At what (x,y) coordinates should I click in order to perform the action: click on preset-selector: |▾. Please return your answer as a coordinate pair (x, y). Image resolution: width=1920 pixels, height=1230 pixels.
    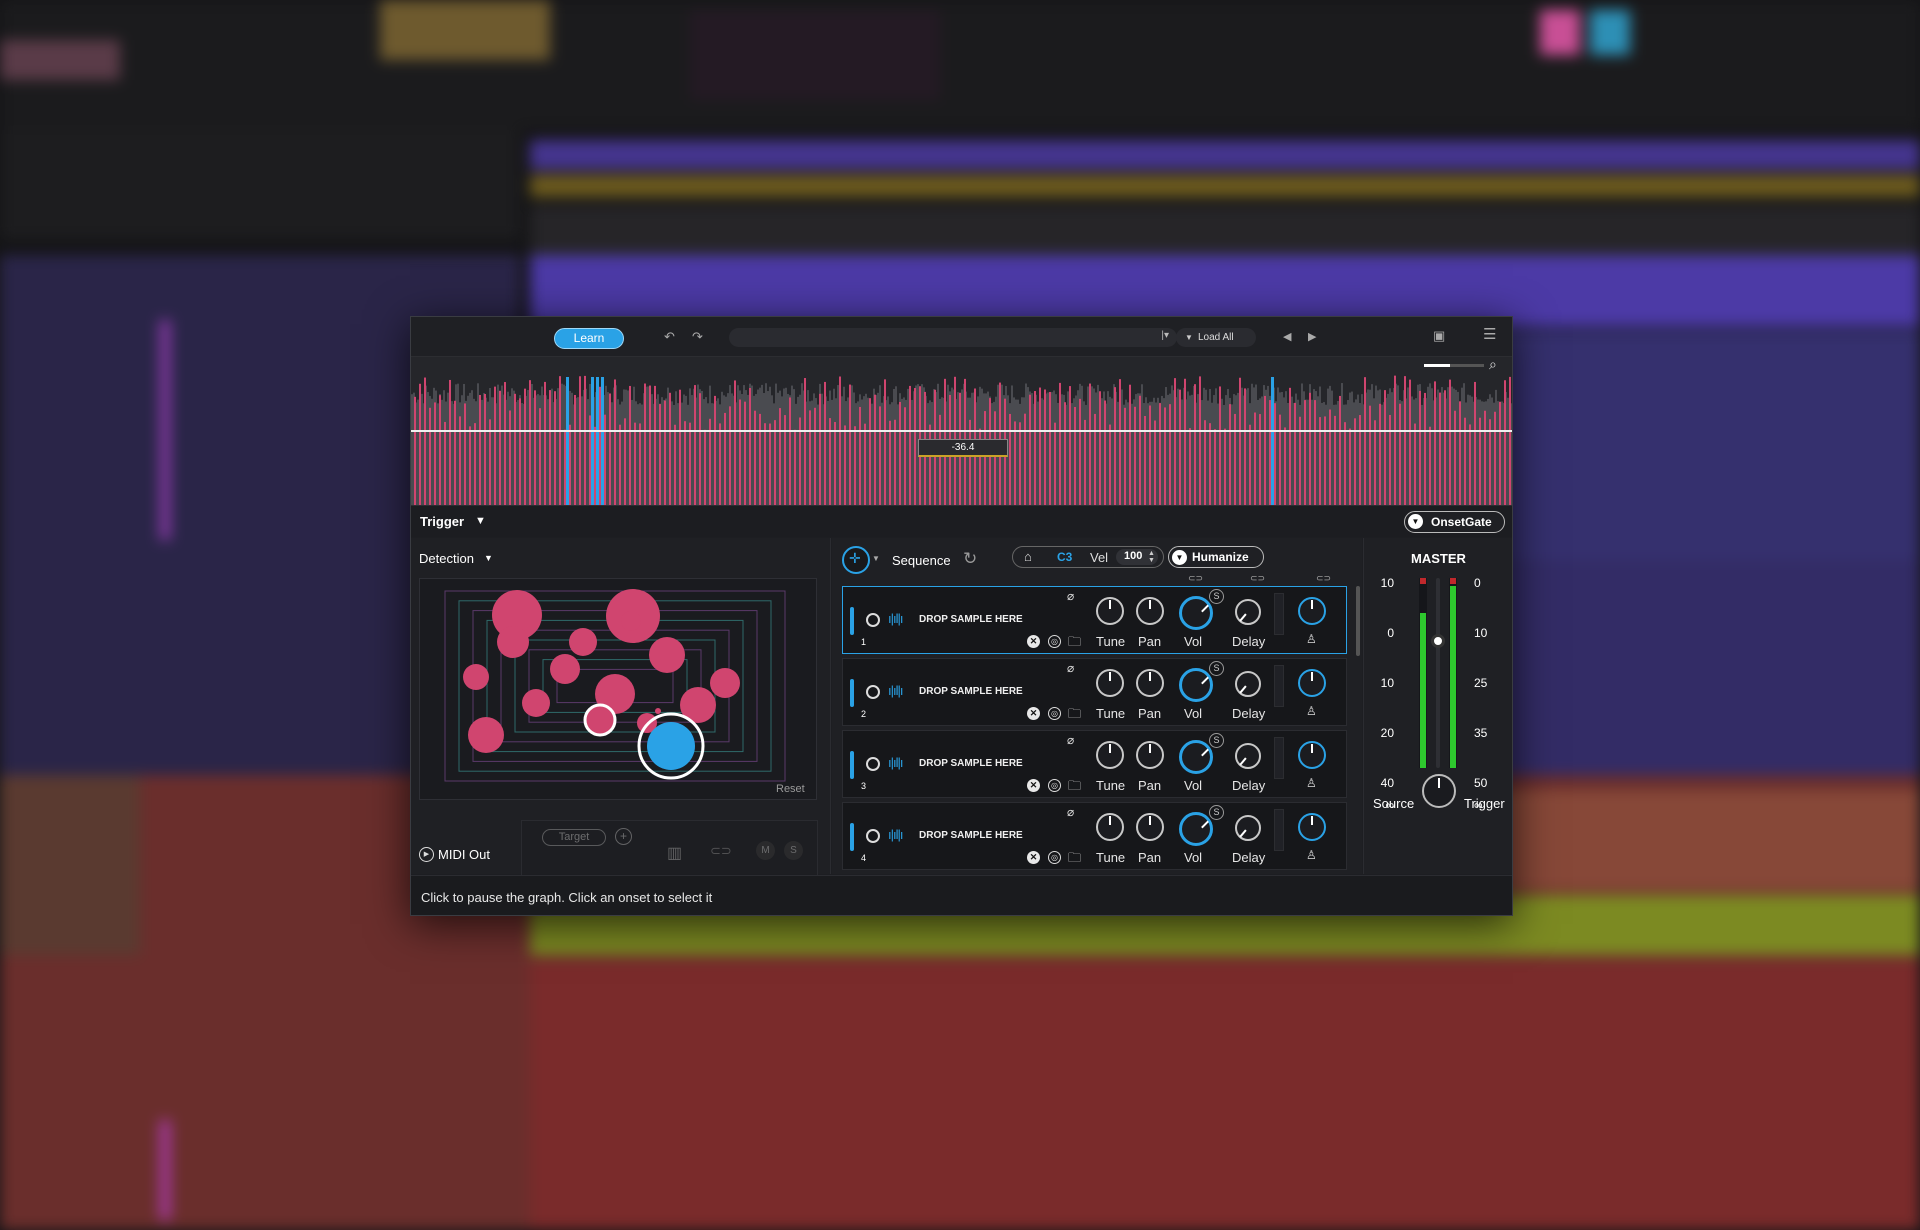
    Looking at the image, I should click on (953, 337).